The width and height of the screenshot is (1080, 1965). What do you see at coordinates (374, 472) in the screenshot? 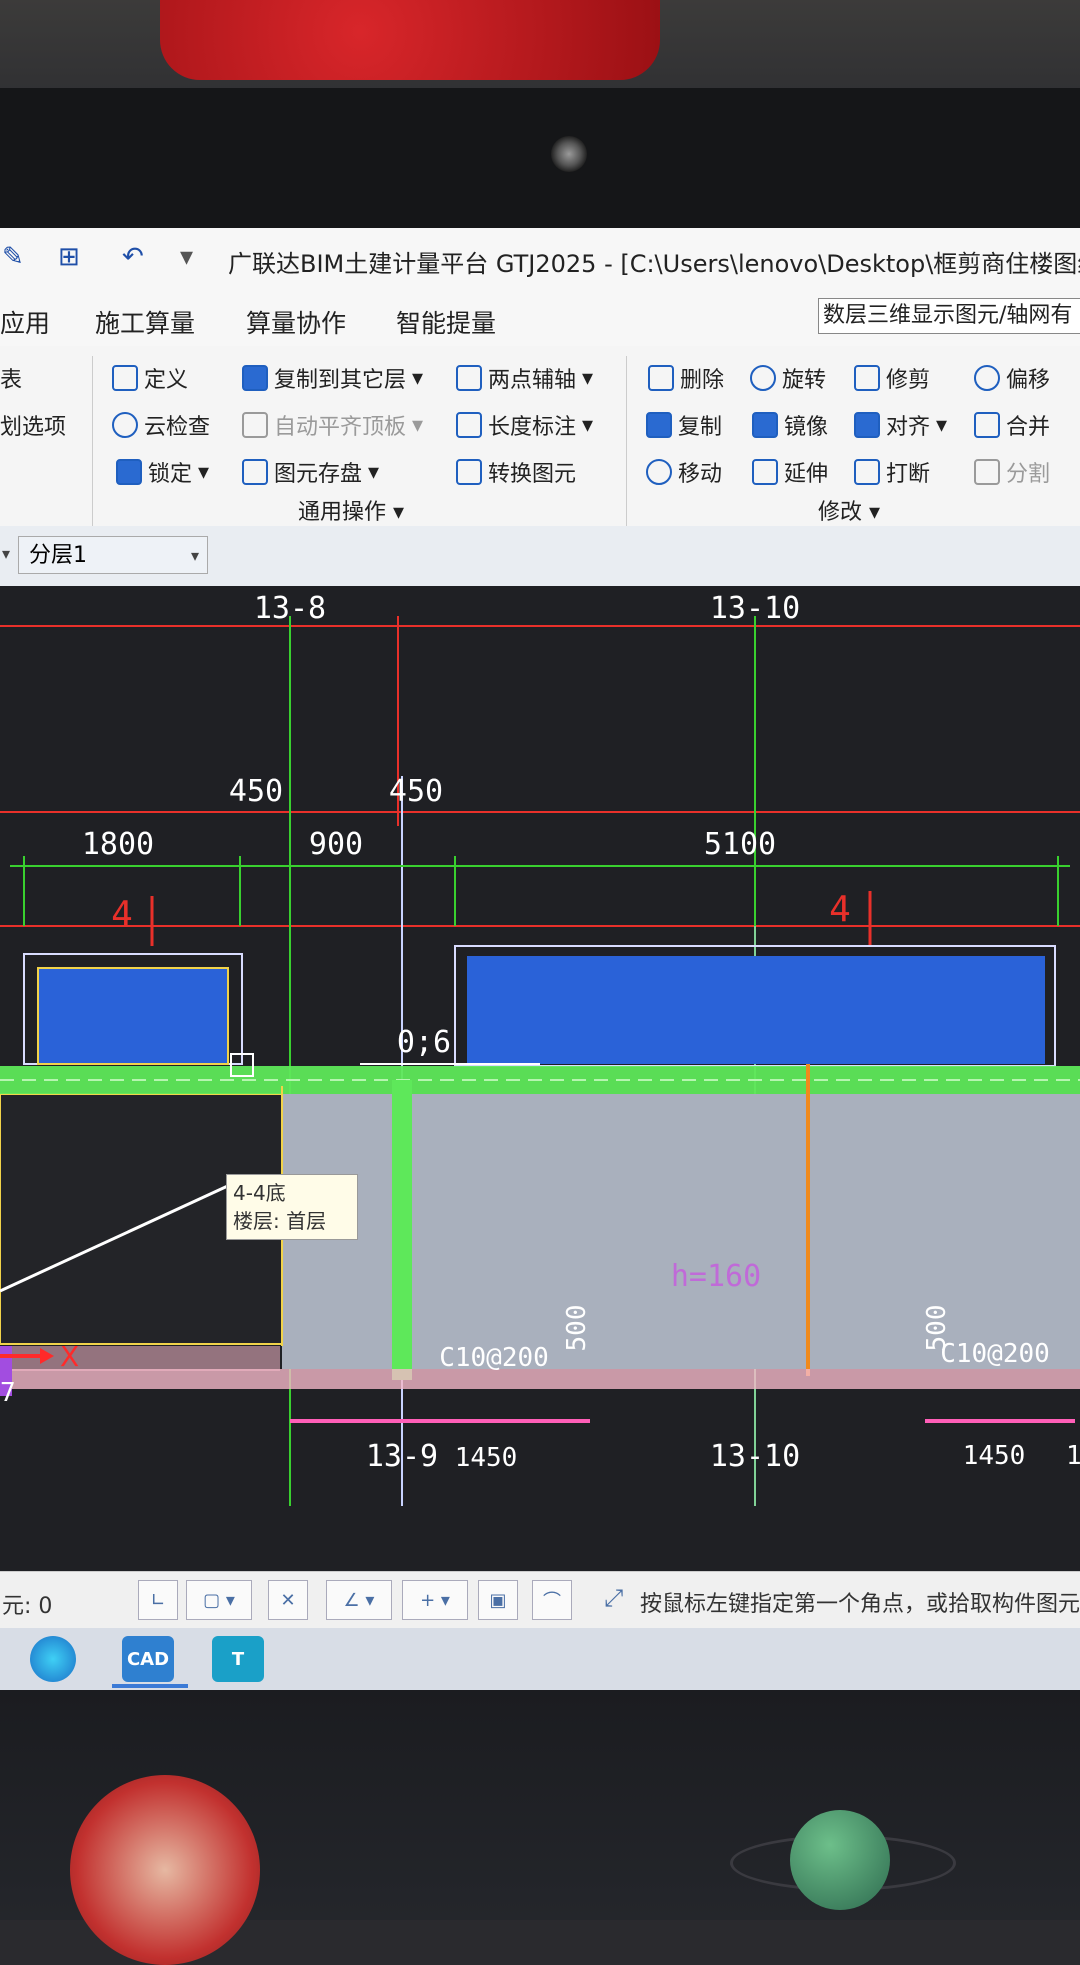
I see `element-save-dropdown-icon: ▾` at bounding box center [374, 472].